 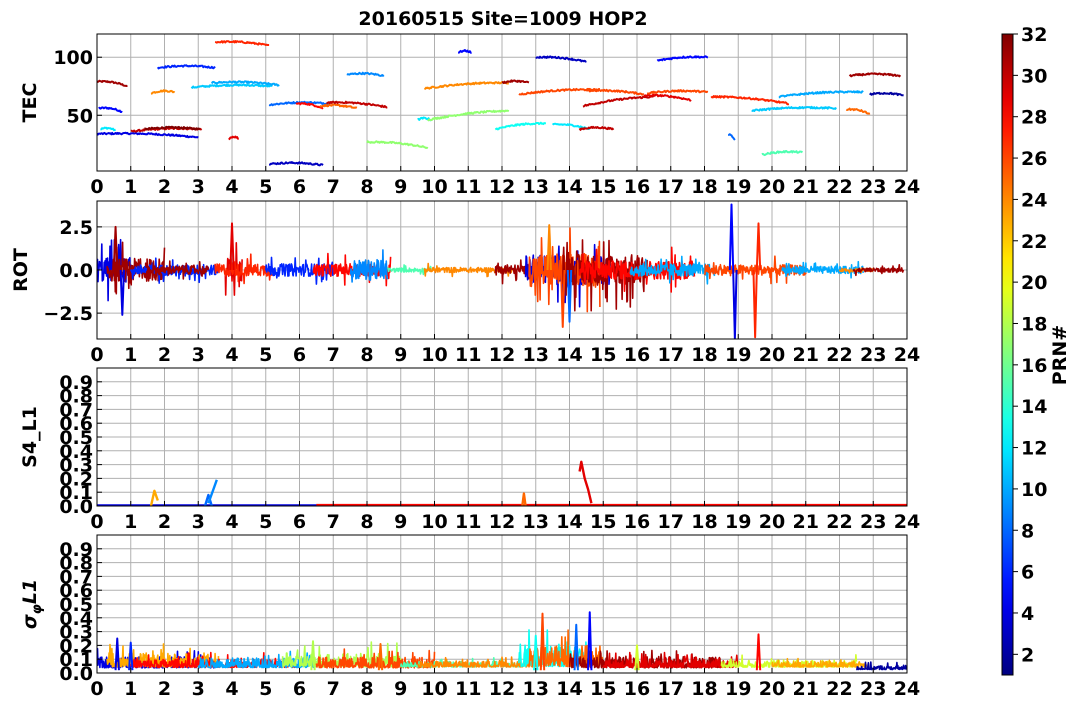 What do you see at coordinates (1034, 324) in the screenshot?
I see `colorbar-tick-label: 18` at bounding box center [1034, 324].